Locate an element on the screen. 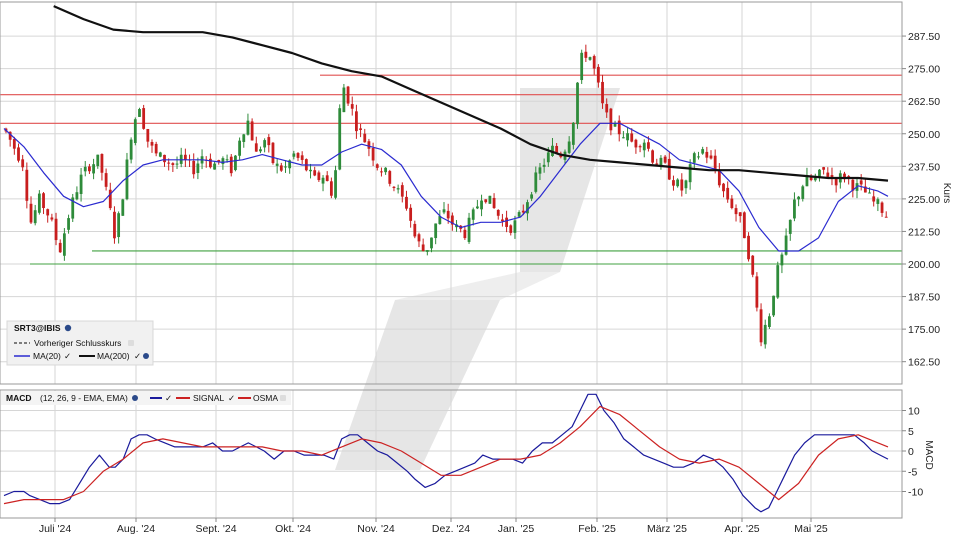  macd-tick-label: 0 is located at coordinates (911, 452).